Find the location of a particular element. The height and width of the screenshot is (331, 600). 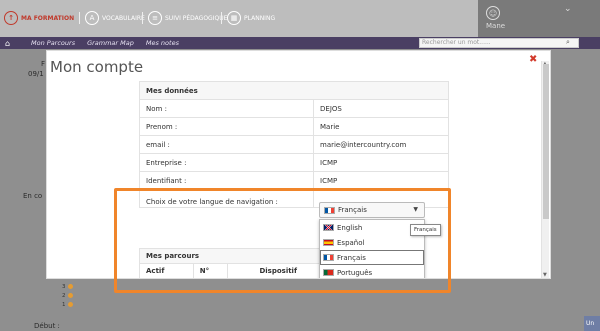

table-row: Entreprise : ICMP is located at coordinates (294, 162).